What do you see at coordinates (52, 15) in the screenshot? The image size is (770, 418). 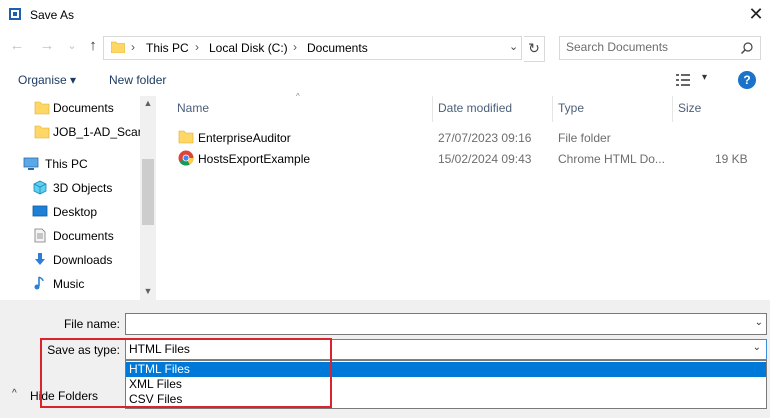 I see `window-title: Save As` at bounding box center [52, 15].